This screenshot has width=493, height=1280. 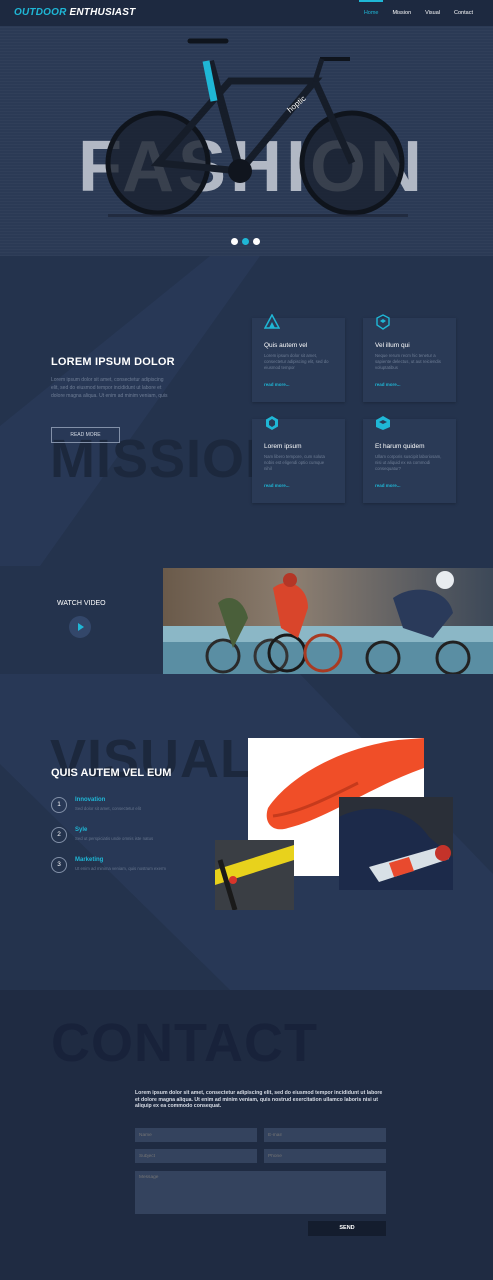 I want to click on mission-title: LOREM IPSUM DOLOR, so click(x=113, y=362).